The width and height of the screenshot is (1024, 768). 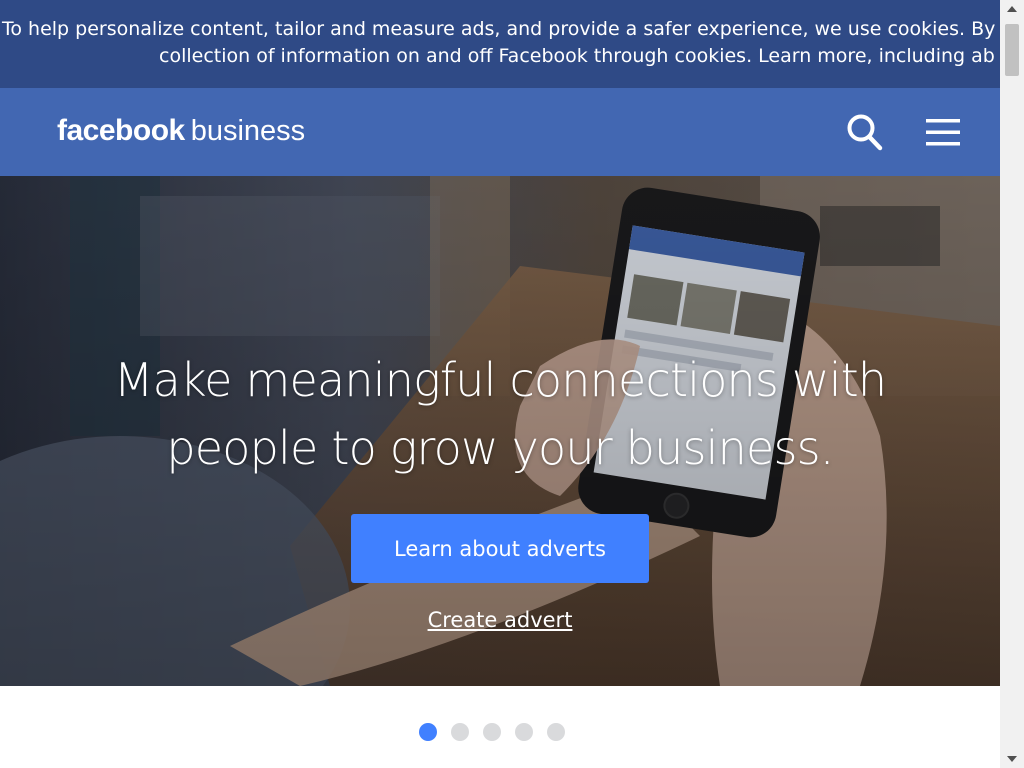 What do you see at coordinates (1012, 9) in the screenshot?
I see `scroll-up-arrow-icon` at bounding box center [1012, 9].